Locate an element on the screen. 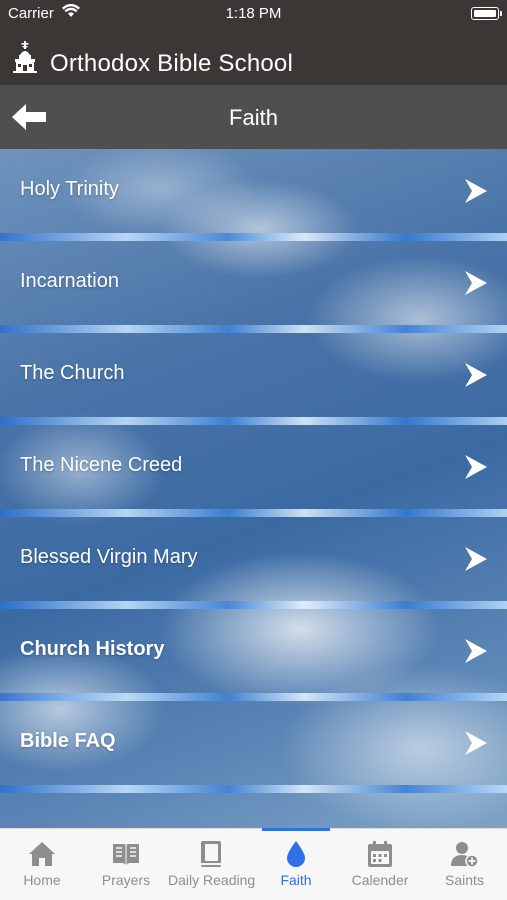  list-item-bible-faq: Bible FAQ is located at coordinates (253, 743).